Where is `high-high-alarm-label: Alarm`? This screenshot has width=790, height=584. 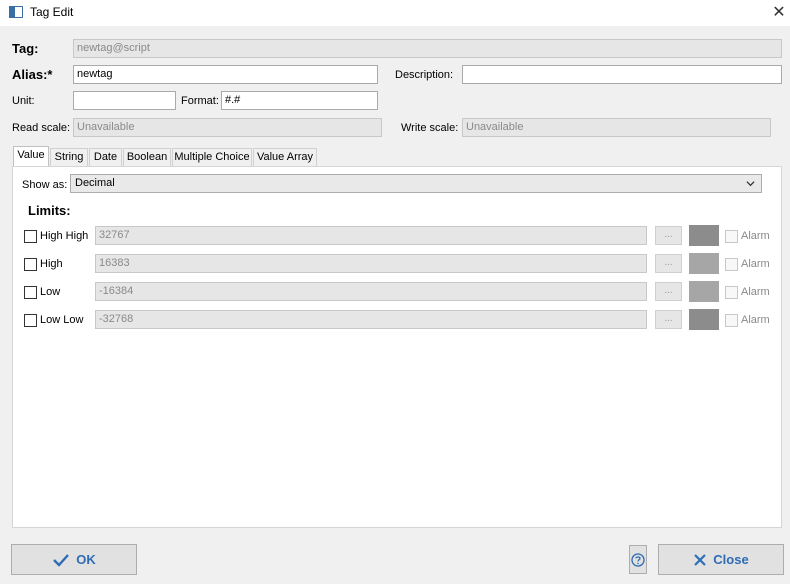 high-high-alarm-label: Alarm is located at coordinates (755, 236).